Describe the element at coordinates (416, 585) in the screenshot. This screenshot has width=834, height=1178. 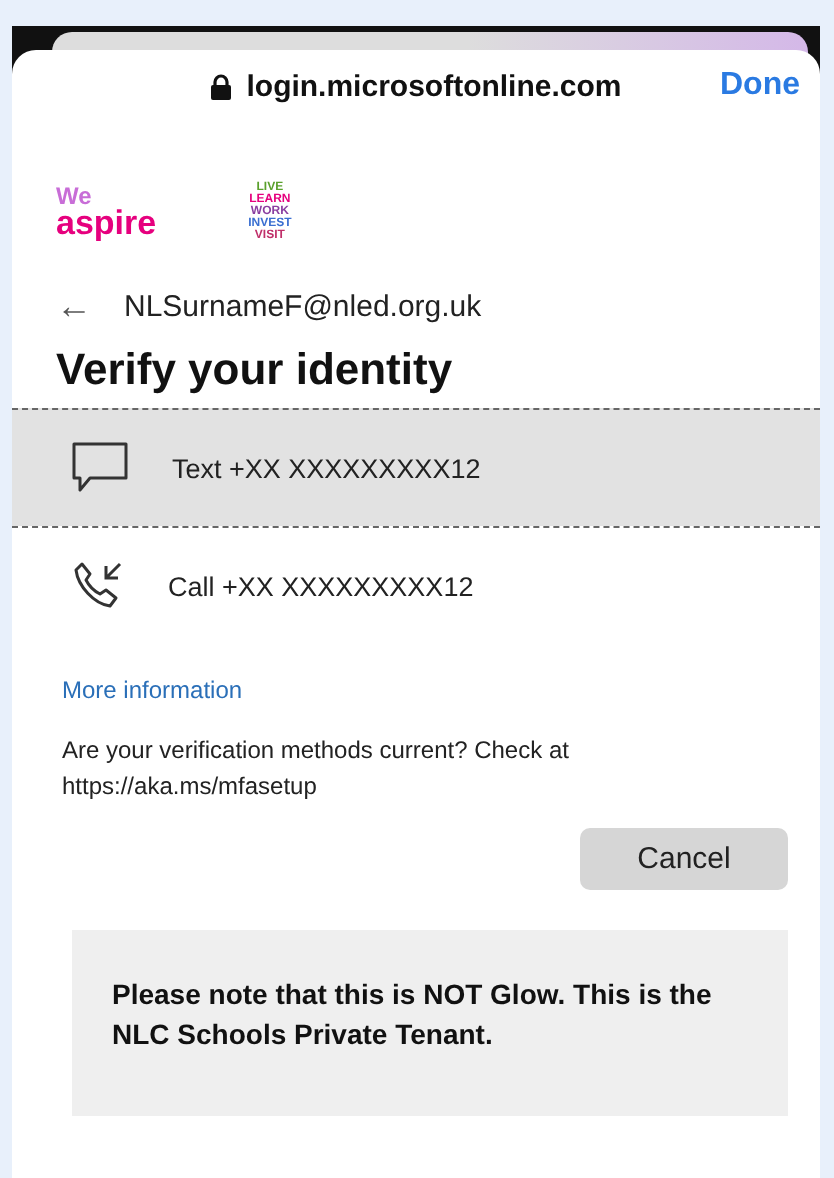
I see `method-option: Call +XX XXXXXXXXX12` at that location.